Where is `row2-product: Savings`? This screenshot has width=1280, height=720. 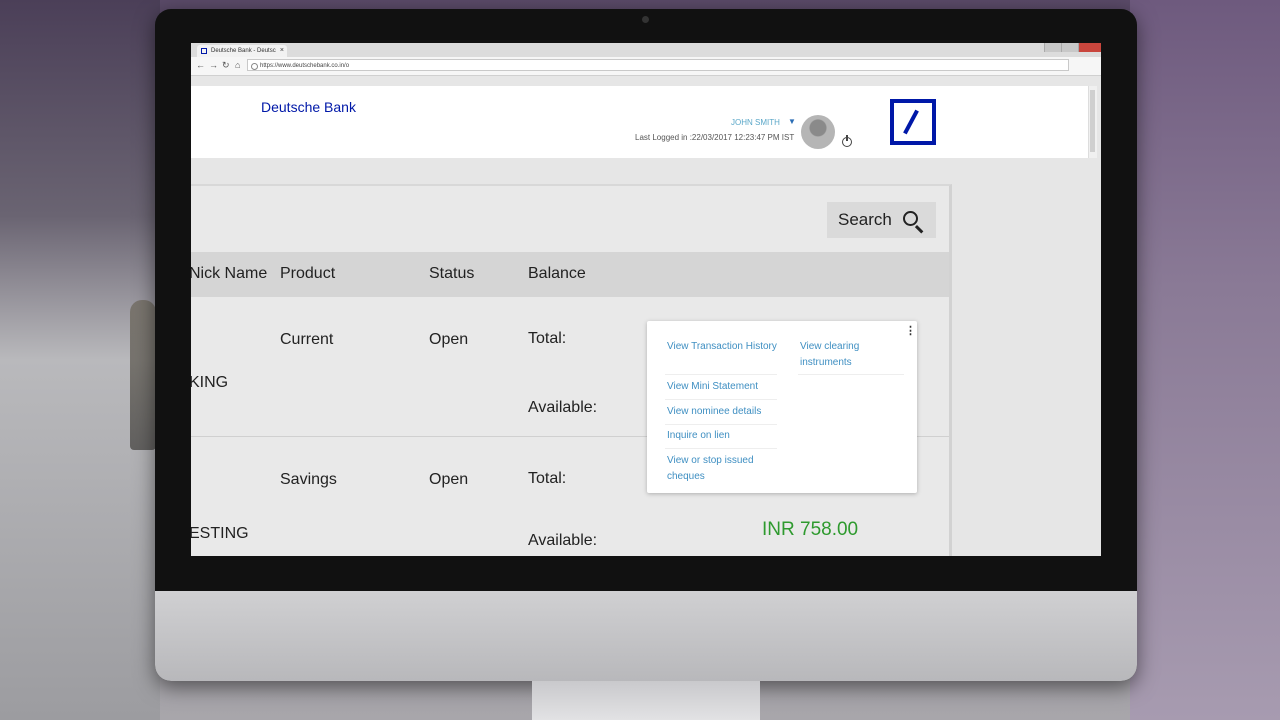 row2-product: Savings is located at coordinates (308, 479).